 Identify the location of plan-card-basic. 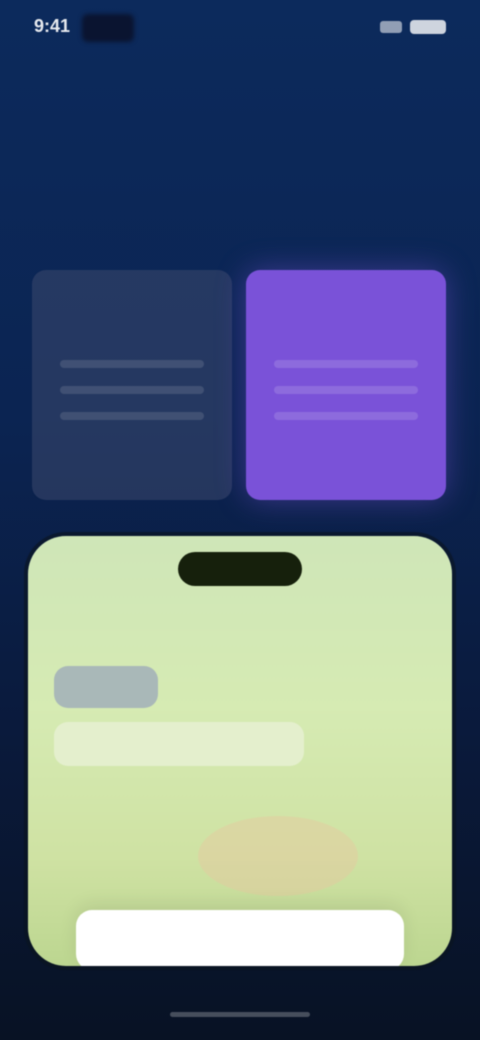
(132, 385).